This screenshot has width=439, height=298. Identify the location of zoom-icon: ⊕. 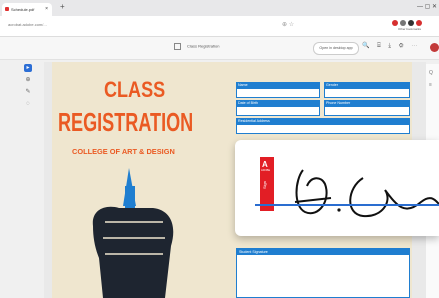
(28, 80).